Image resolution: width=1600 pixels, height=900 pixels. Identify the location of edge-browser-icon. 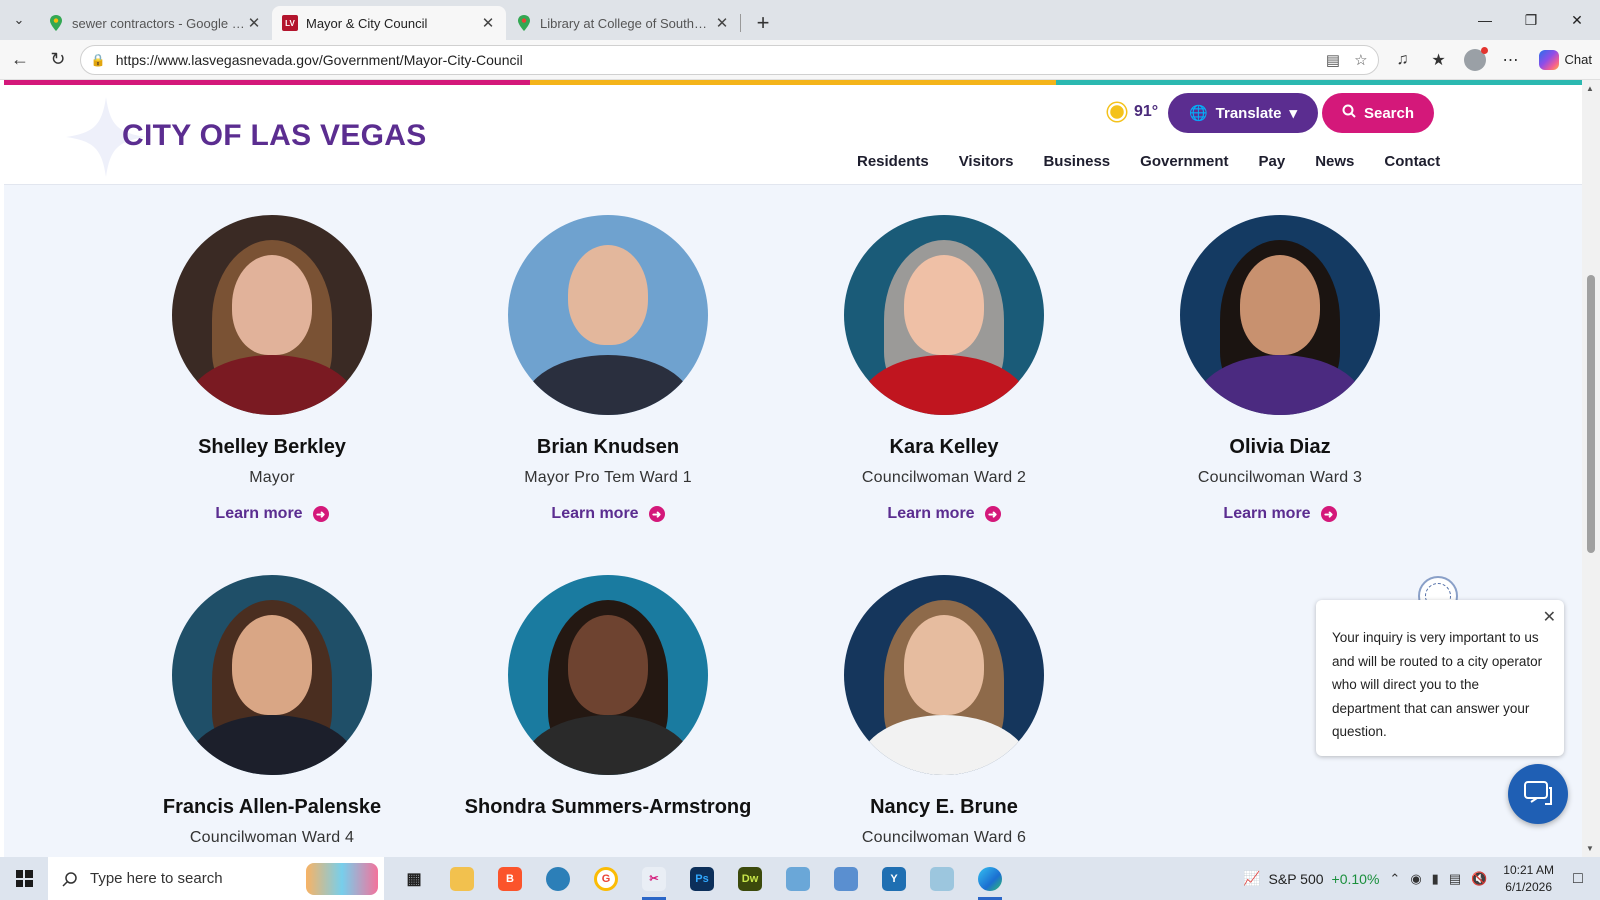
(990, 878).